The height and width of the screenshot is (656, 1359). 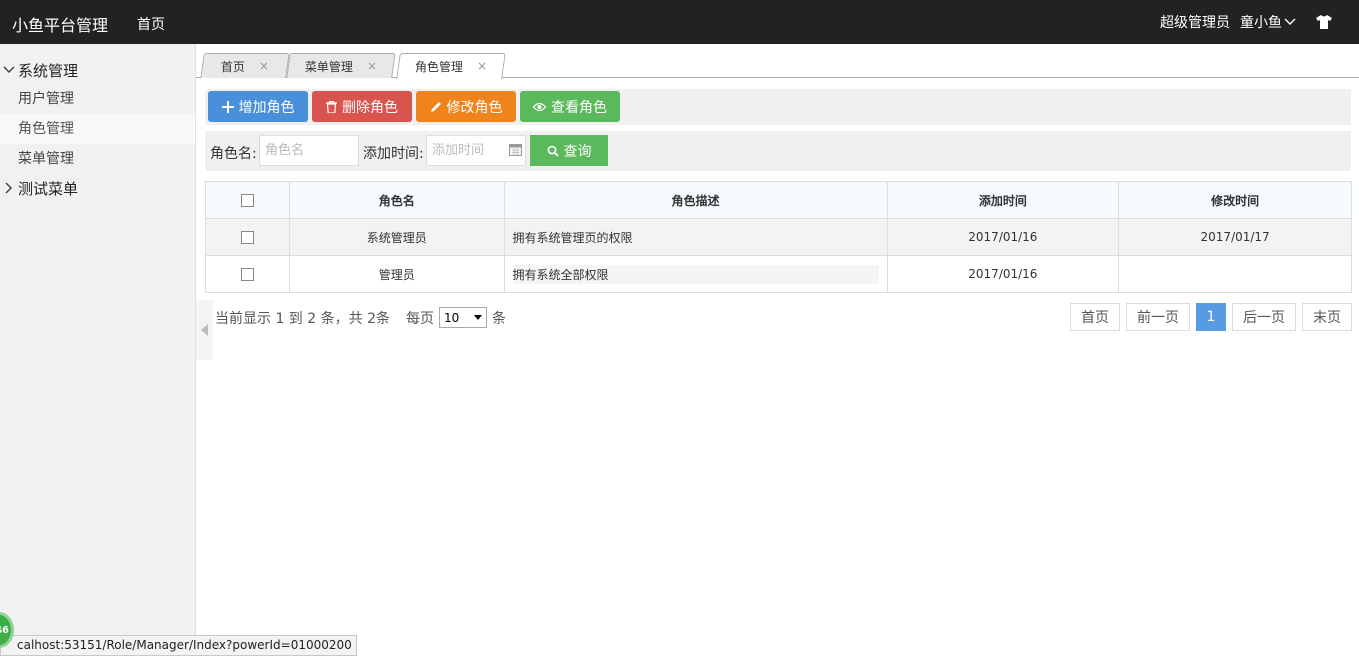 What do you see at coordinates (309, 150) in the screenshot?
I see `role-name-input` at bounding box center [309, 150].